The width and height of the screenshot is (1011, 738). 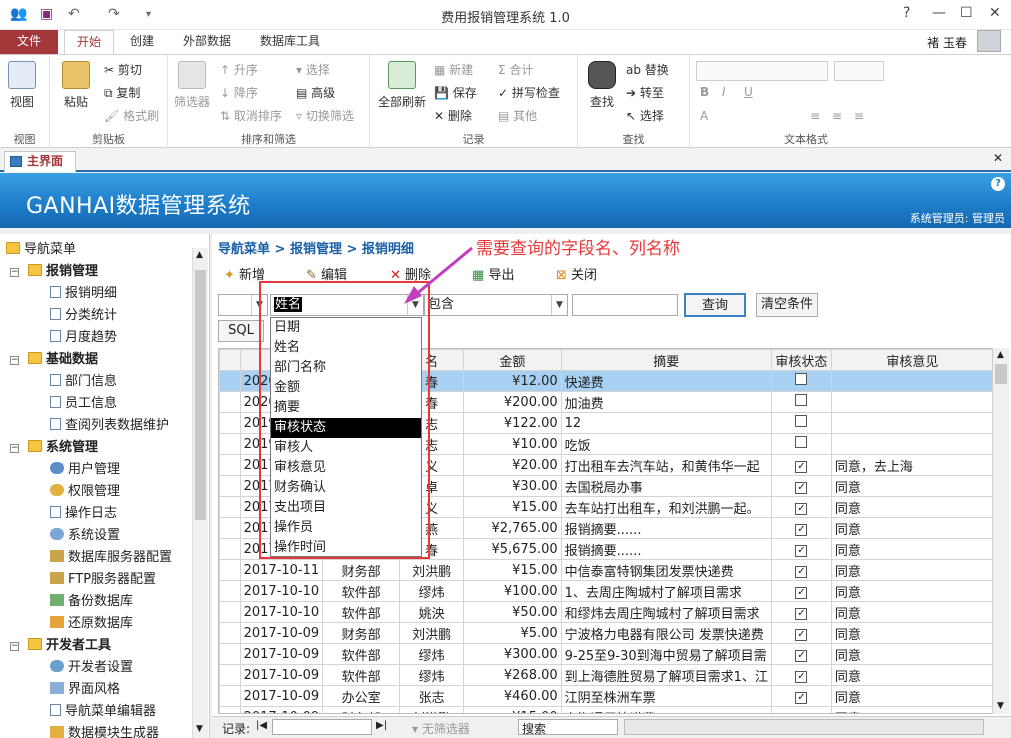 I want to click on bold-icon: B, so click(x=704, y=92).